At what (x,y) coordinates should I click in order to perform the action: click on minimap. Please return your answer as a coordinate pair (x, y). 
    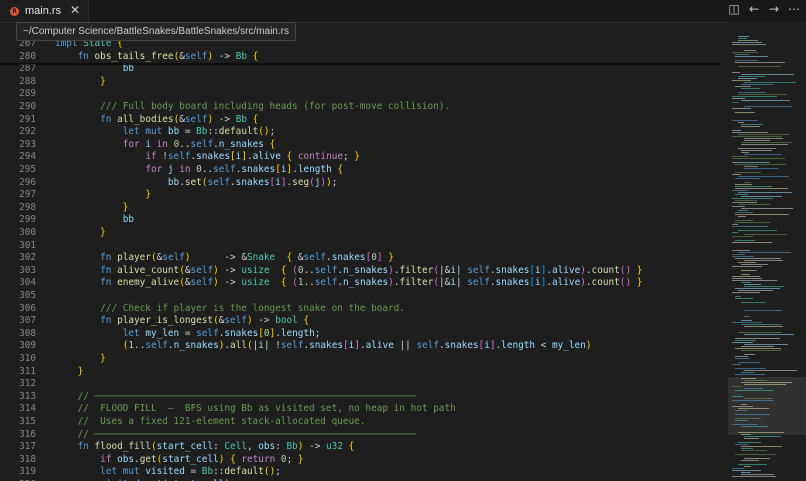
    Looking at the image, I should click on (767, 251).